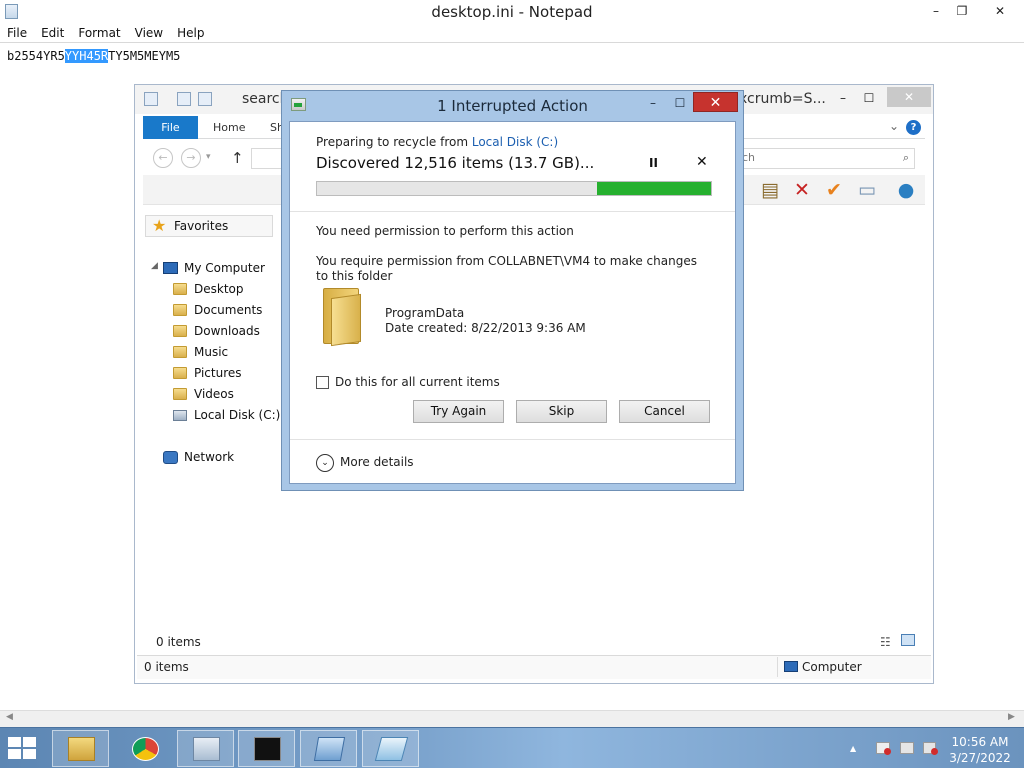  What do you see at coordinates (205, 99) in the screenshot?
I see `new-folder-icon` at bounding box center [205, 99].